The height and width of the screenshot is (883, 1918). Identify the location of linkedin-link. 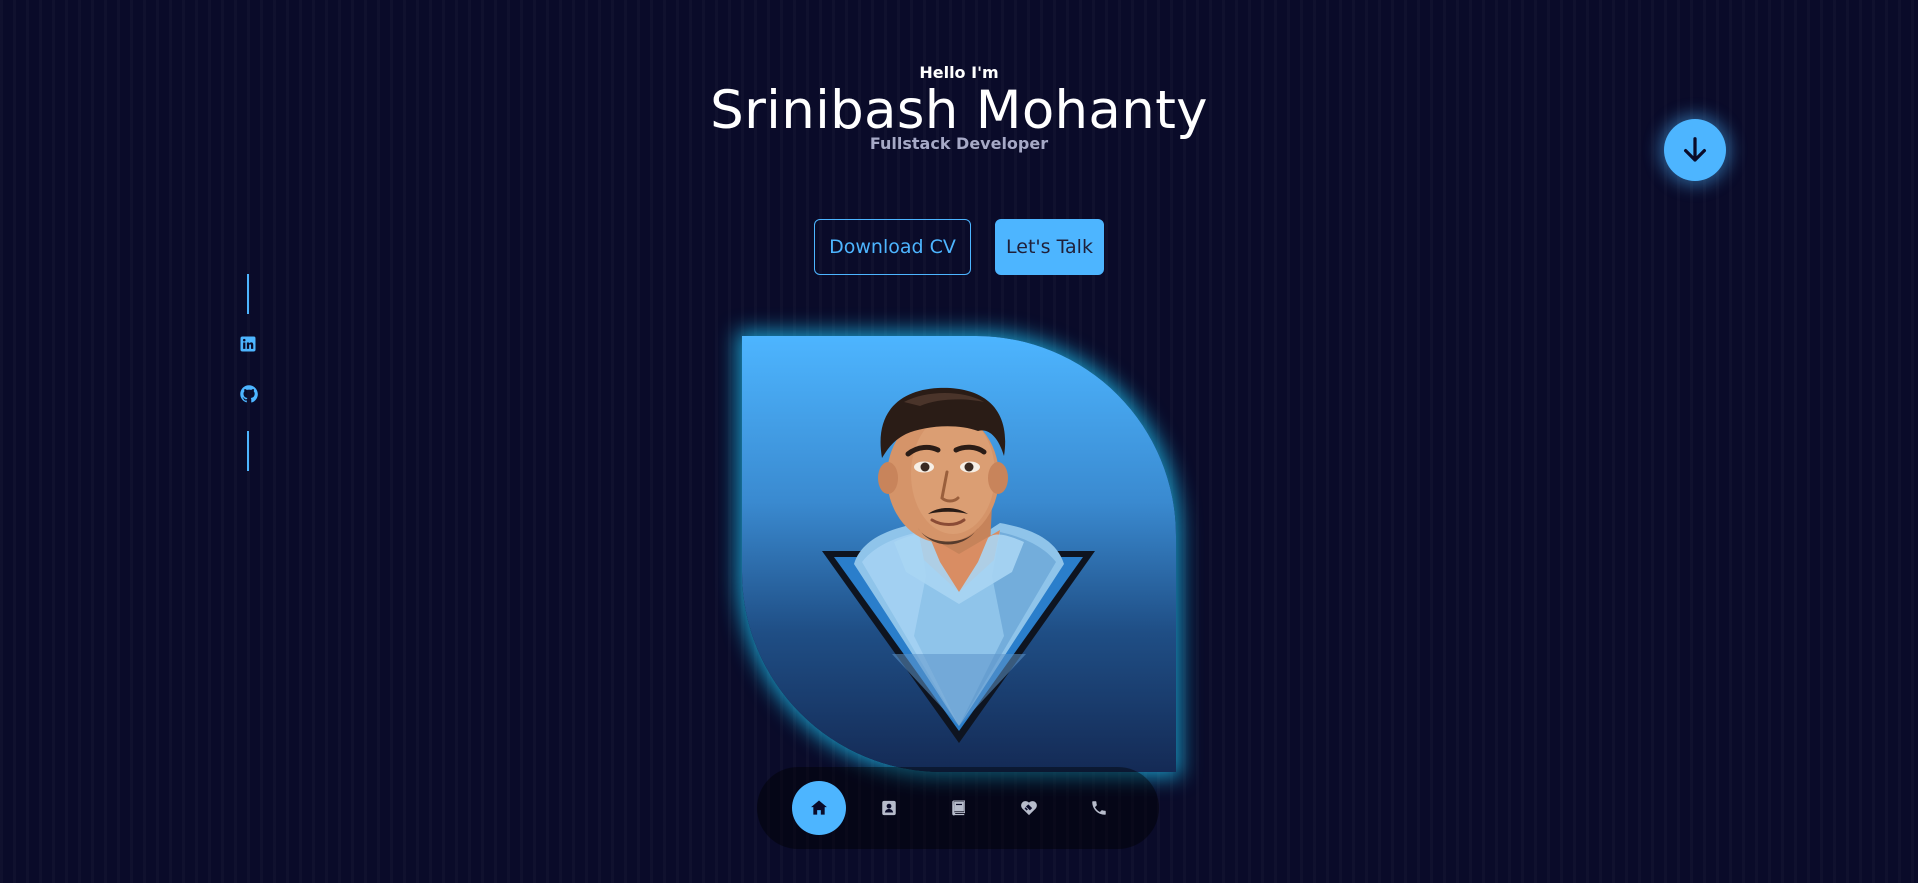
(248, 344).